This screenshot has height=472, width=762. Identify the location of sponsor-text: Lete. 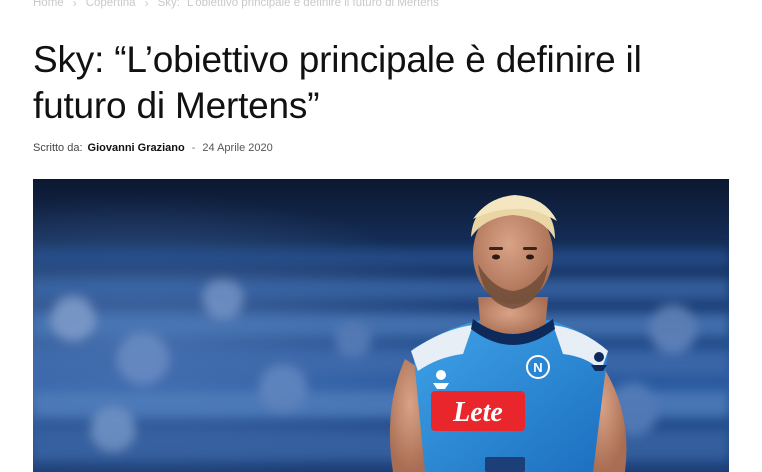
(477, 412).